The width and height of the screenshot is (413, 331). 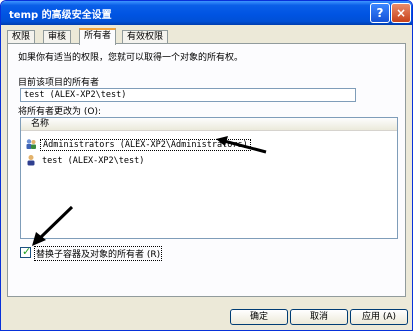 I want to click on tab-owner: 所有者, so click(x=98, y=36).